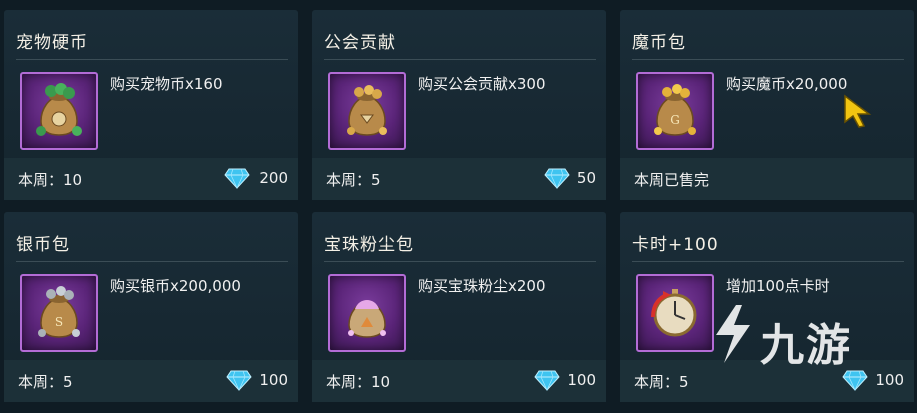 This screenshot has height=413, width=917. Describe the element at coordinates (586, 178) in the screenshot. I see `item-price: 50` at that location.